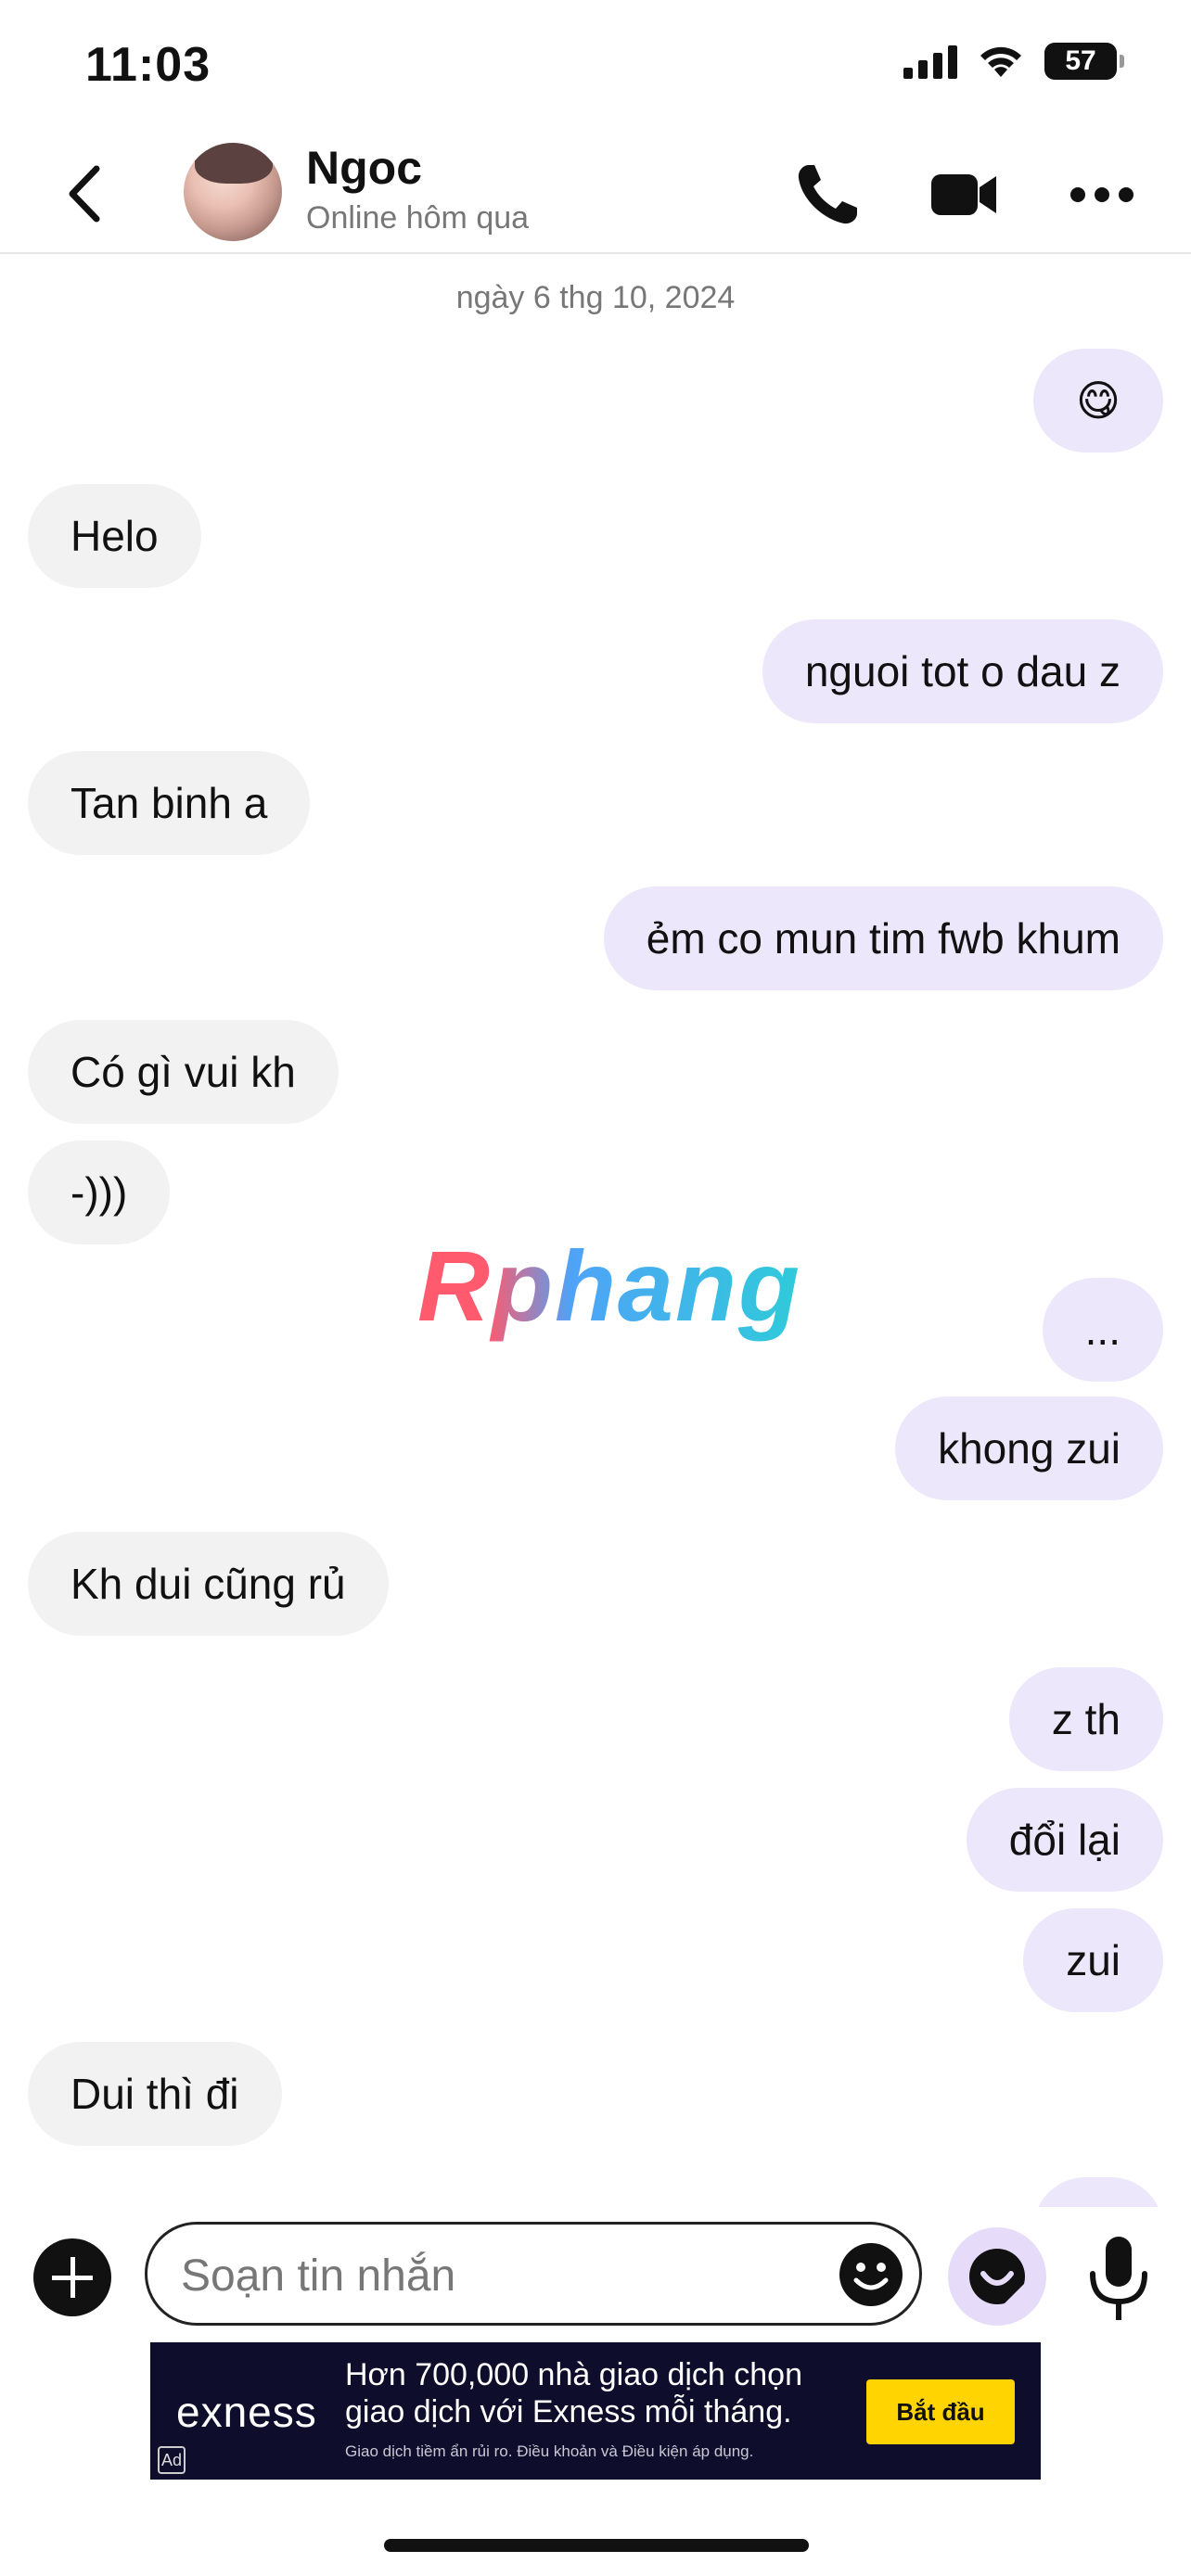 This screenshot has width=1191, height=2576. What do you see at coordinates (1064, 1840) in the screenshot?
I see `message-bubble-sent: đổi lại` at bounding box center [1064, 1840].